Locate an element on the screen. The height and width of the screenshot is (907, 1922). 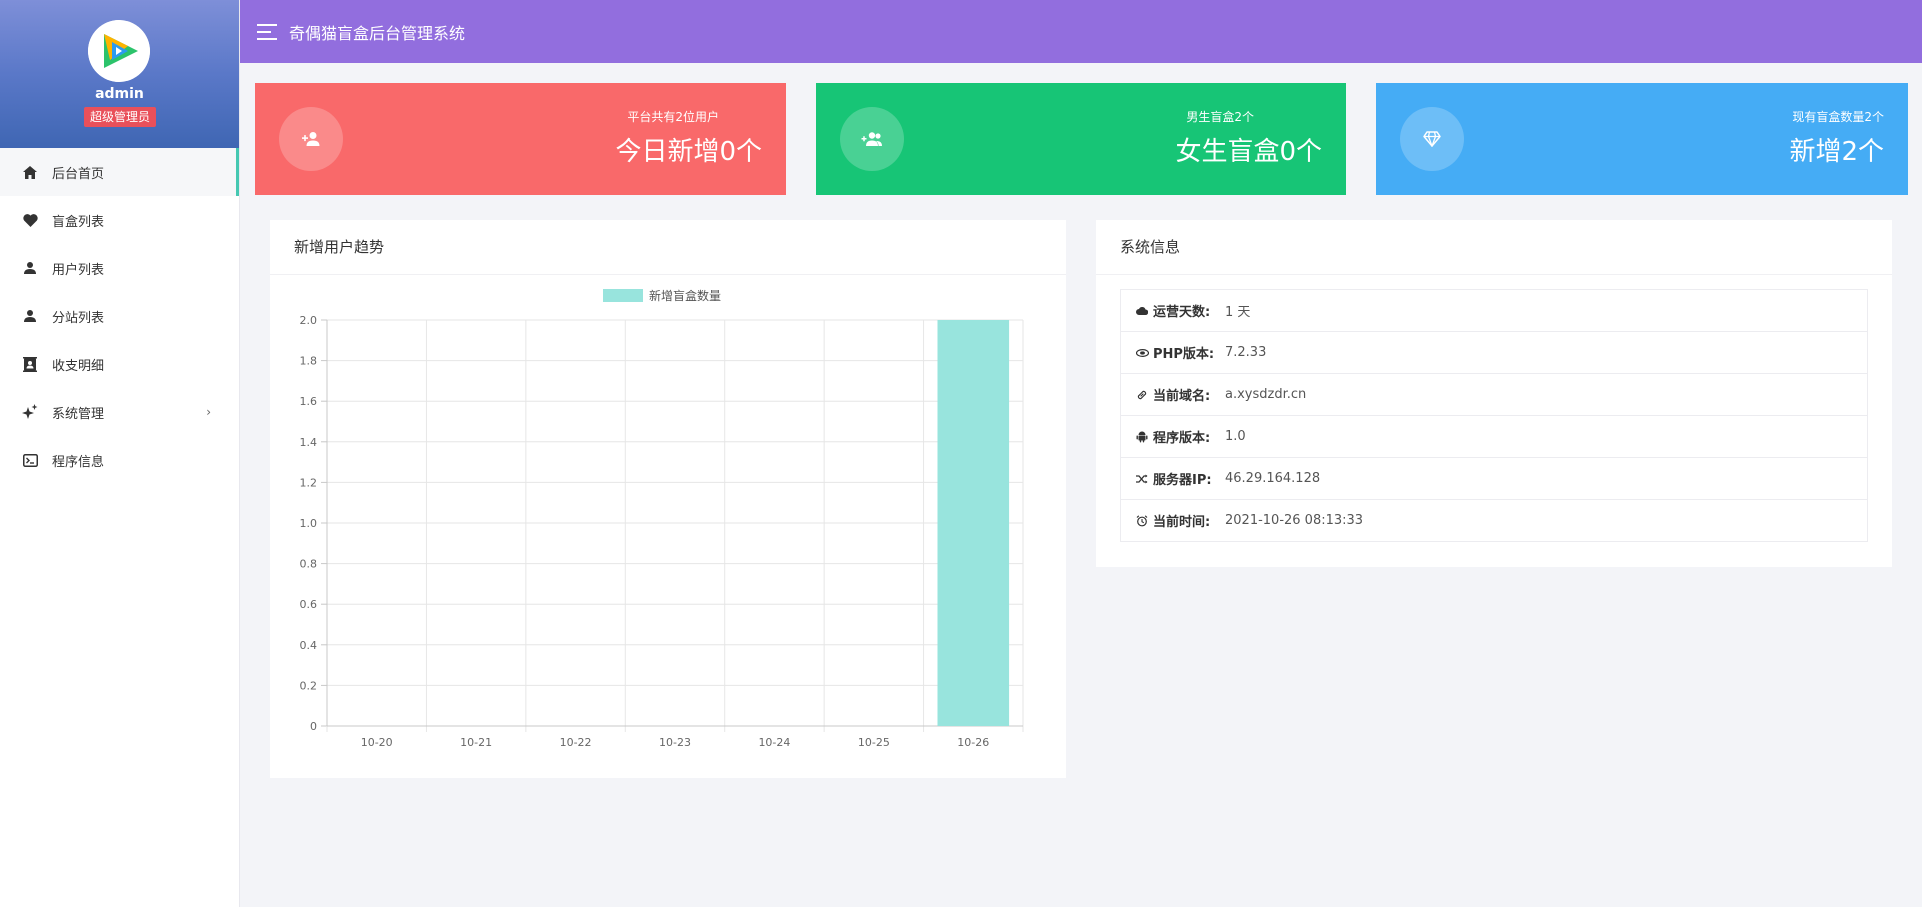
y-tick-label: 0.6 is located at coordinates (309, 604).